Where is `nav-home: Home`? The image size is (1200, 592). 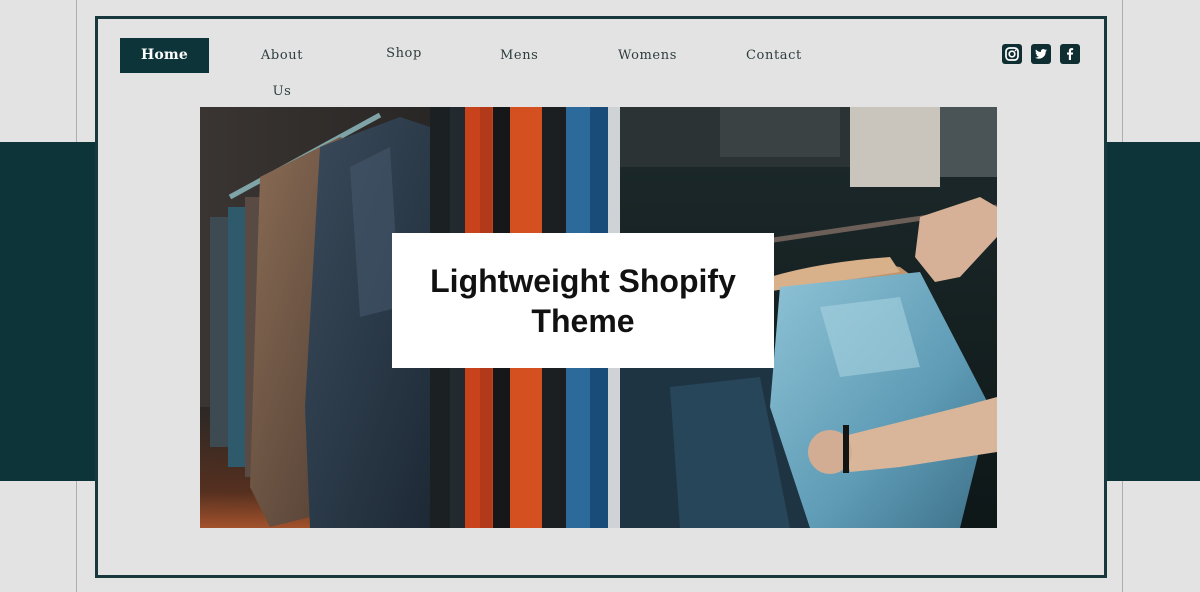
nav-home: Home is located at coordinates (164, 55).